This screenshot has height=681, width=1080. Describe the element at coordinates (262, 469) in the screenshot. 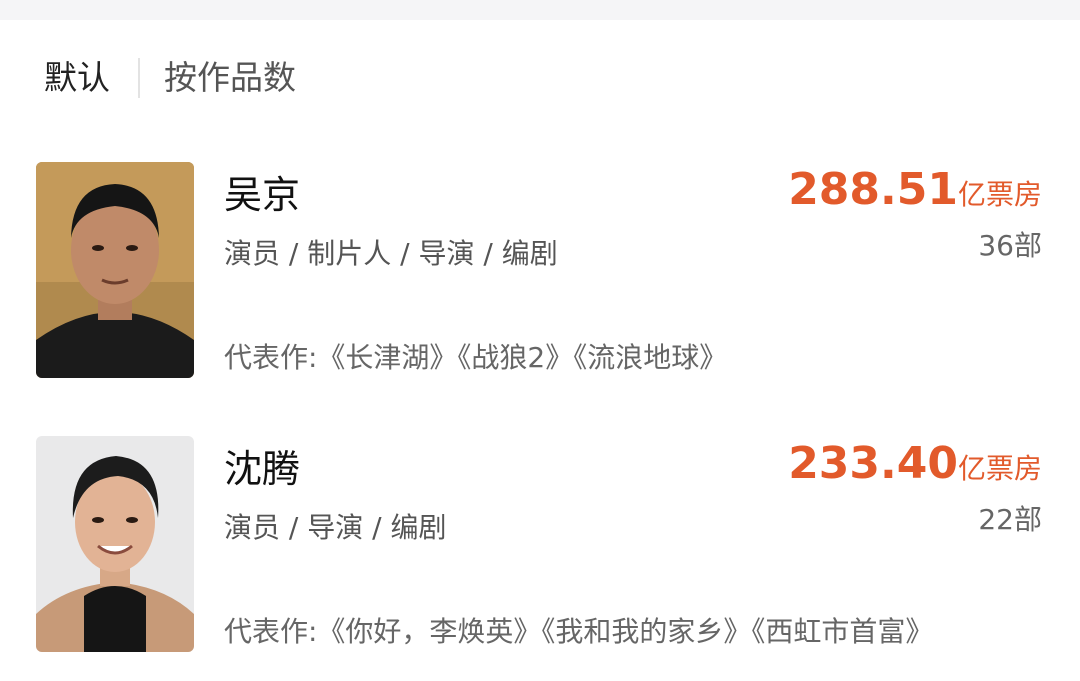

I see `person-name: 沈腾` at that location.